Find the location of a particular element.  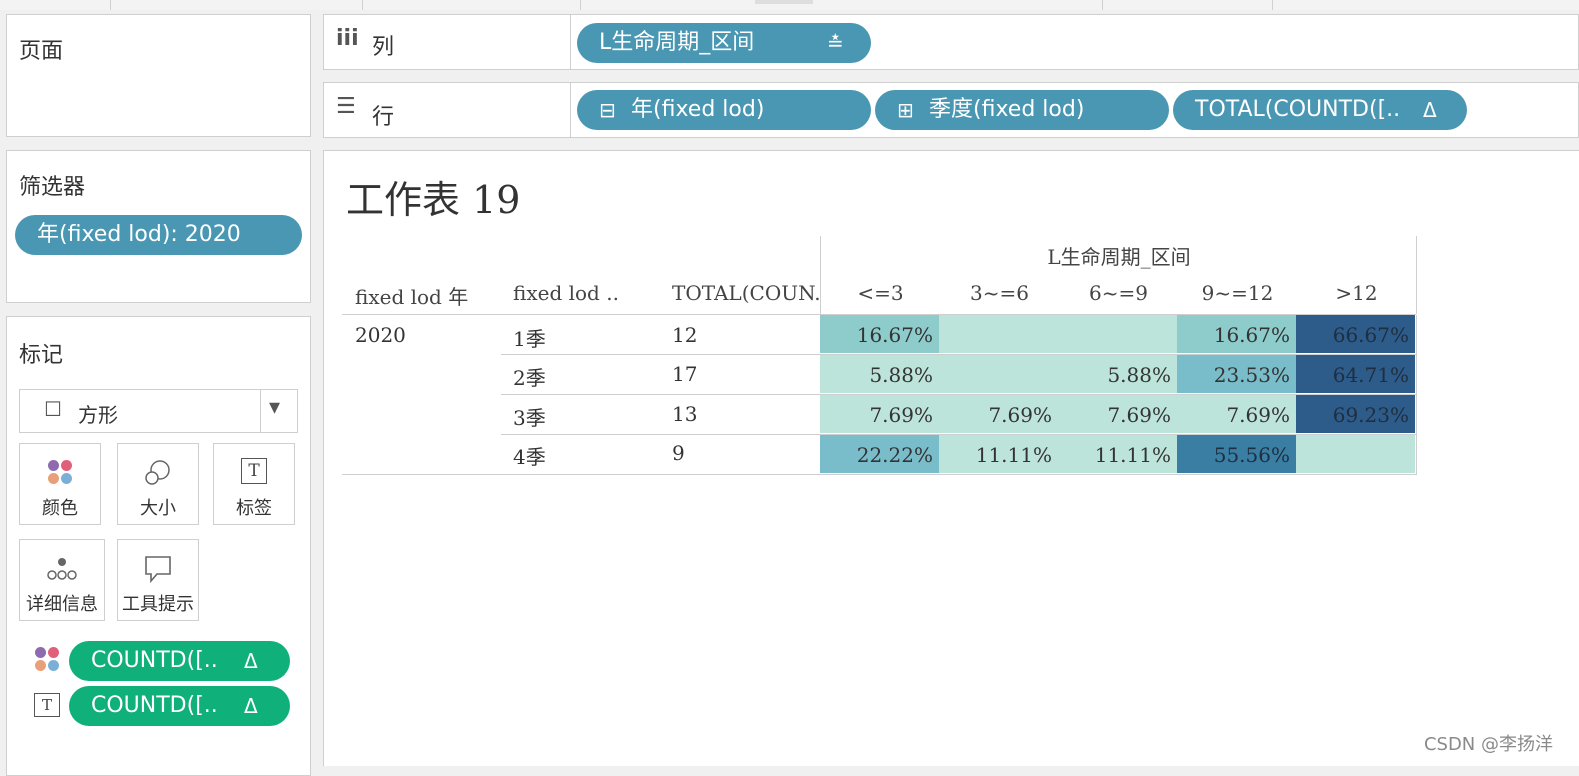

rows-pill-year: ⊟ 年(fixed lod) is located at coordinates (724, 110).